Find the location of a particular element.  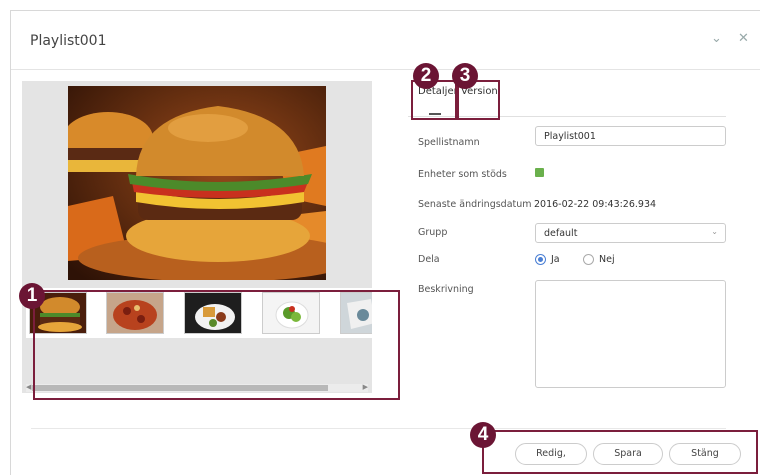

share-no-radio is located at coordinates (588, 259).